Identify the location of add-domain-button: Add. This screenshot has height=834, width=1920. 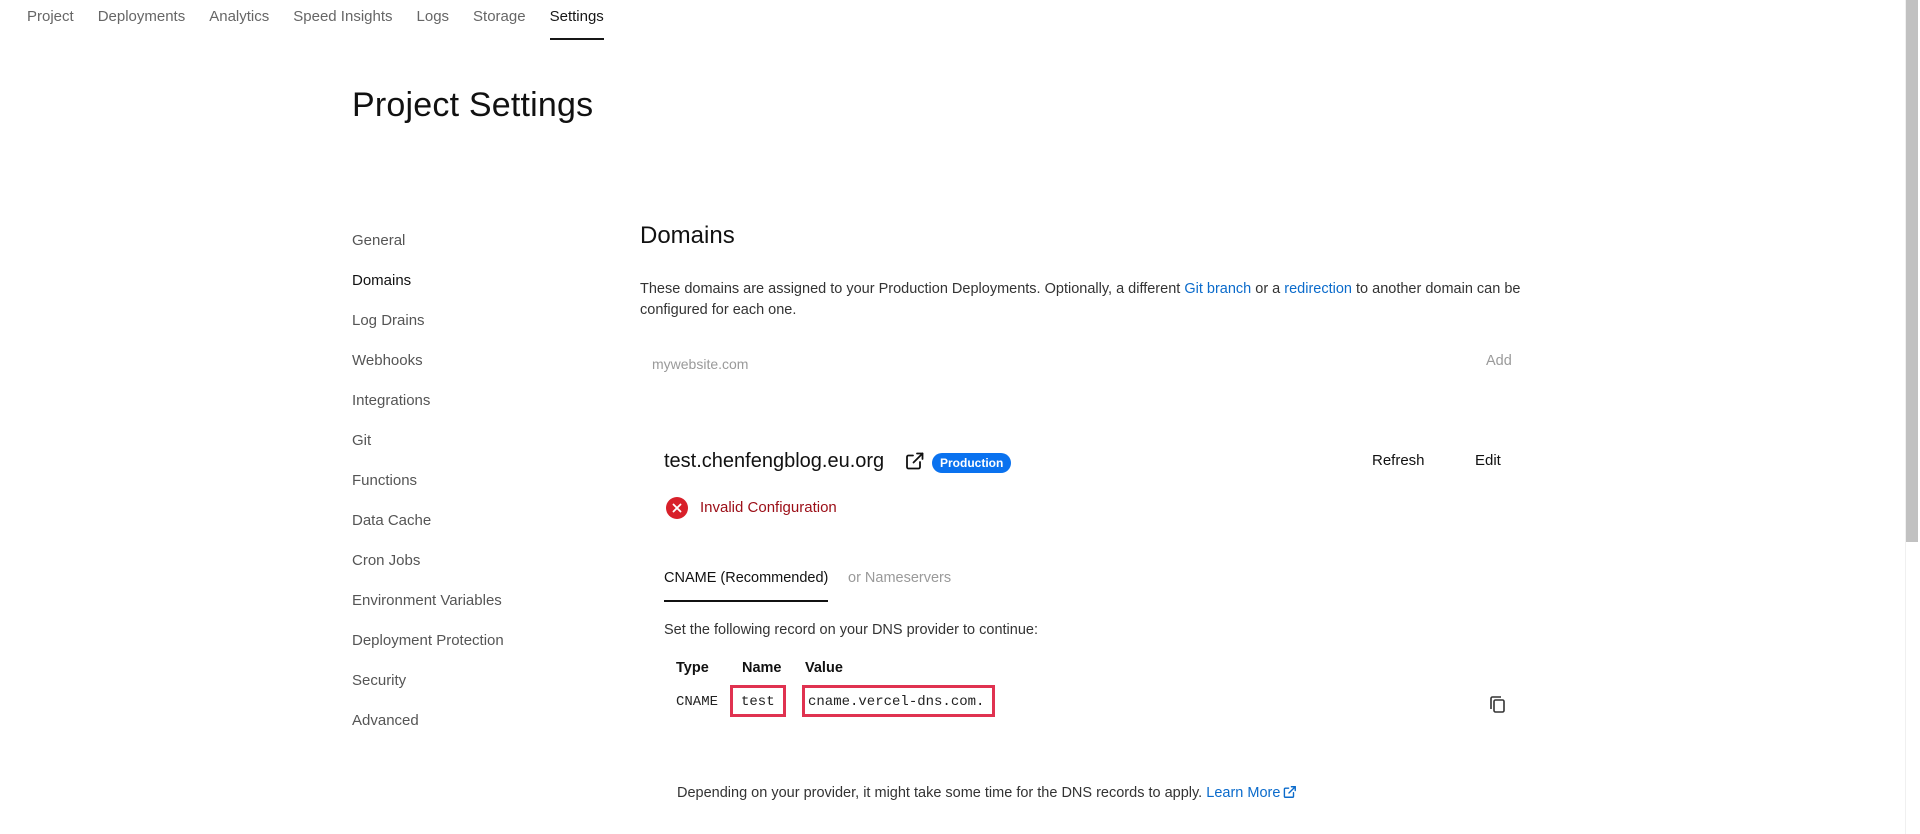
(1499, 361).